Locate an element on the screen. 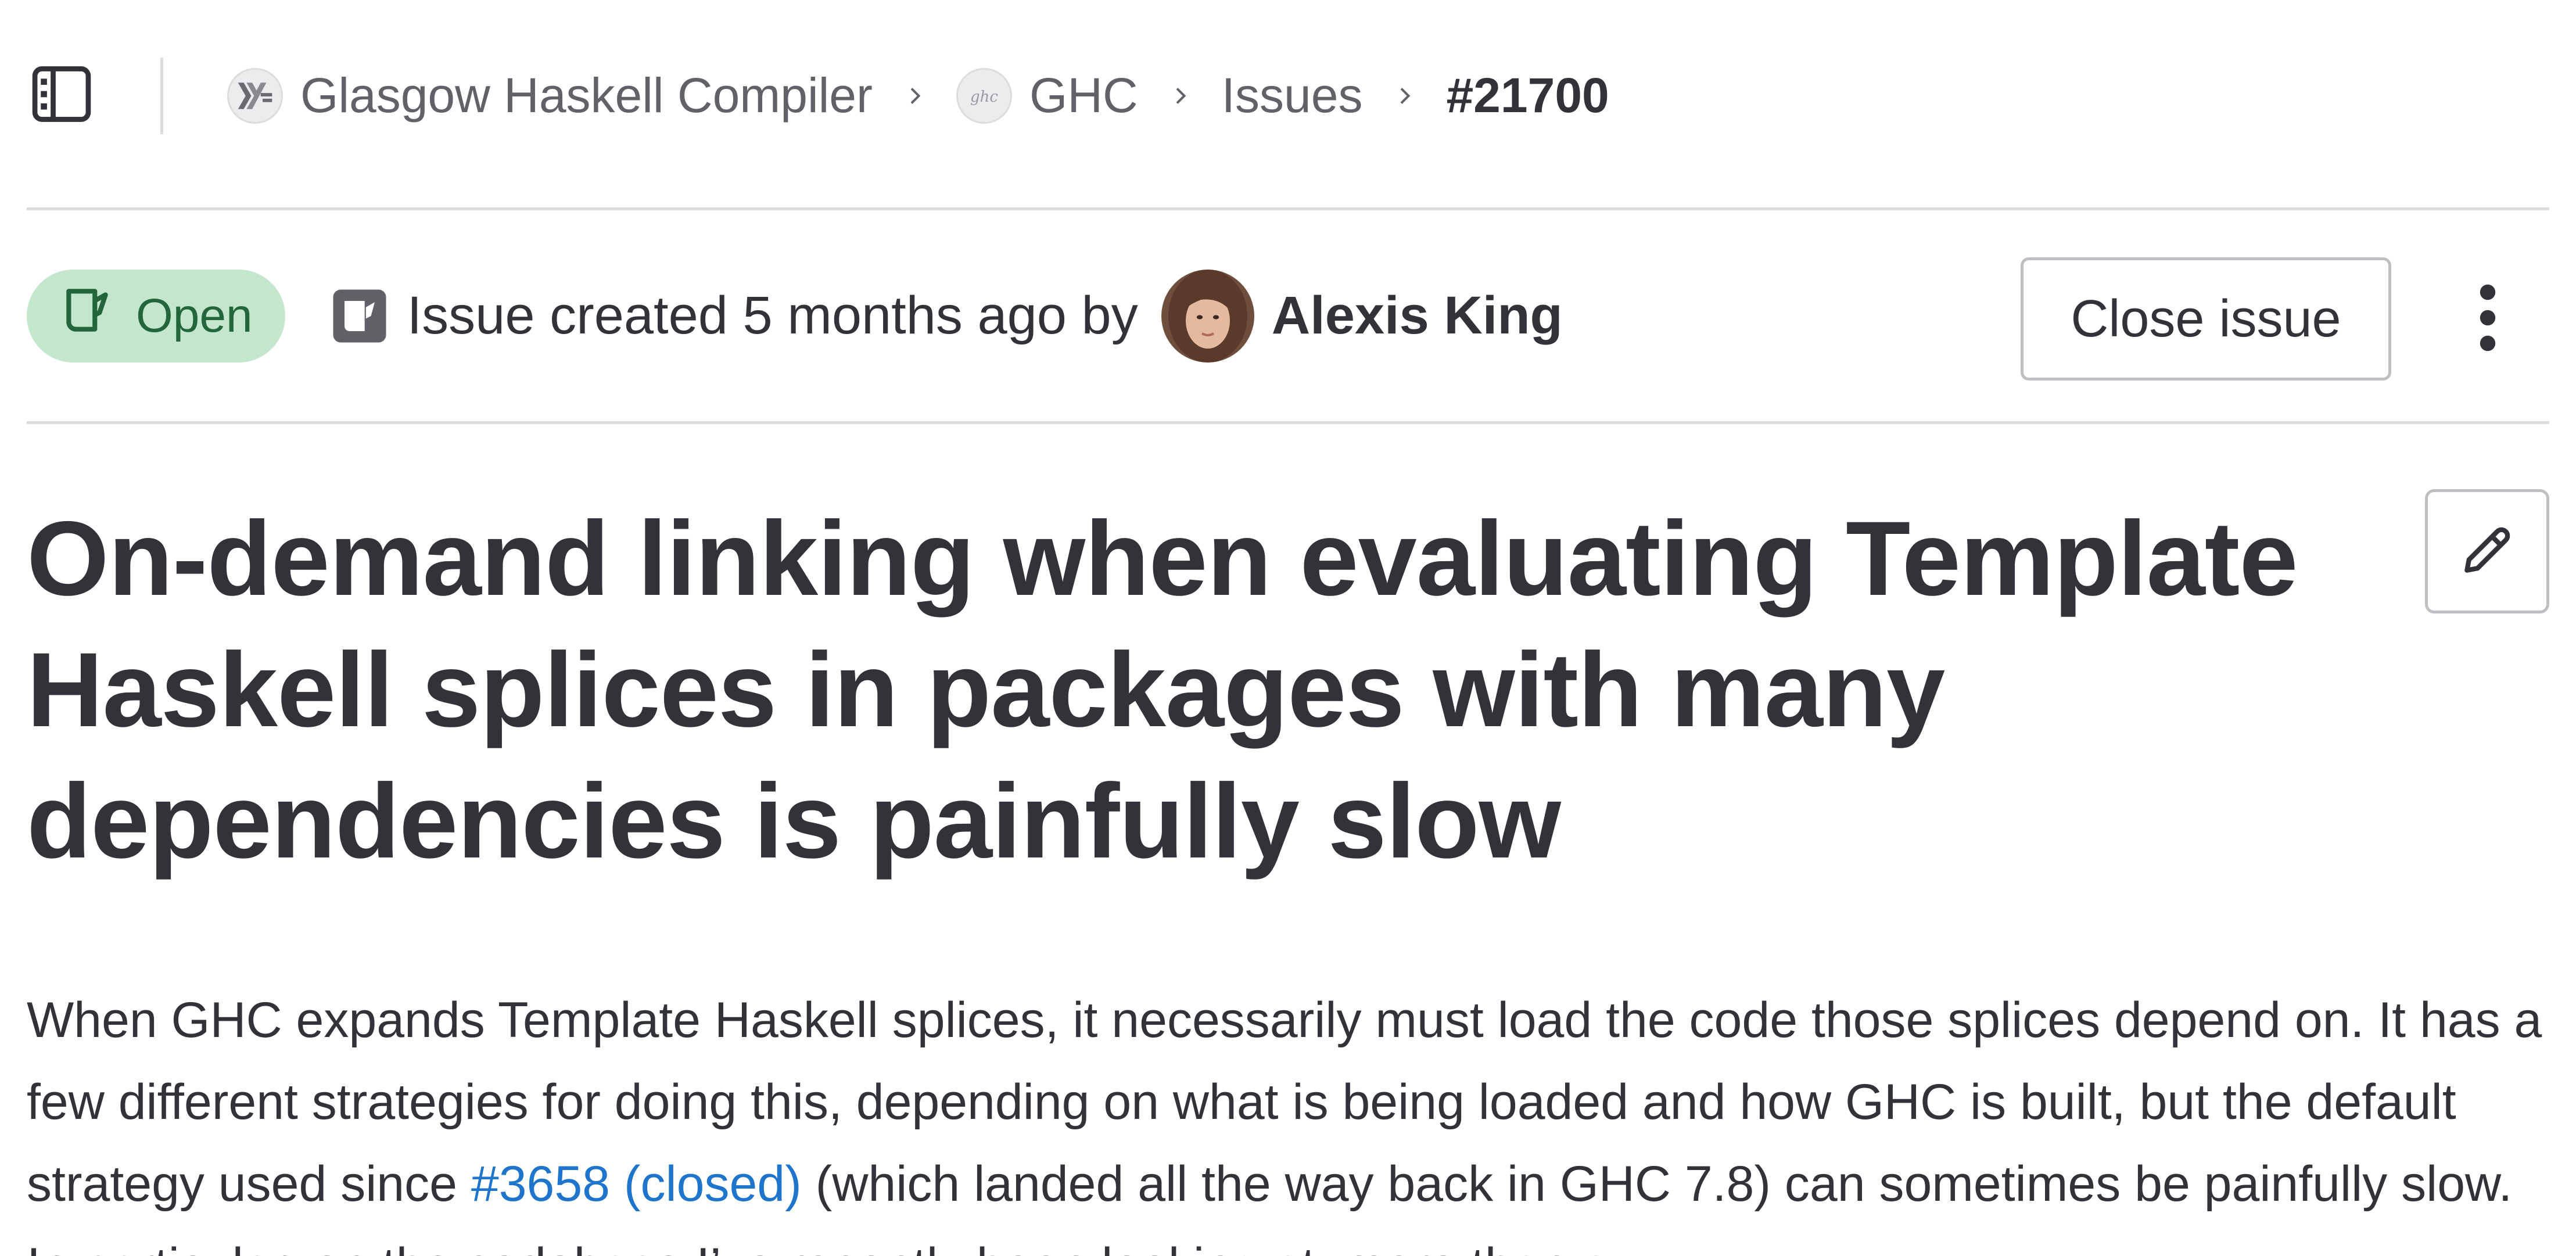 This screenshot has height=1256, width=2576. issue-reference-link: #3658 (closed) is located at coordinates (636, 1184).